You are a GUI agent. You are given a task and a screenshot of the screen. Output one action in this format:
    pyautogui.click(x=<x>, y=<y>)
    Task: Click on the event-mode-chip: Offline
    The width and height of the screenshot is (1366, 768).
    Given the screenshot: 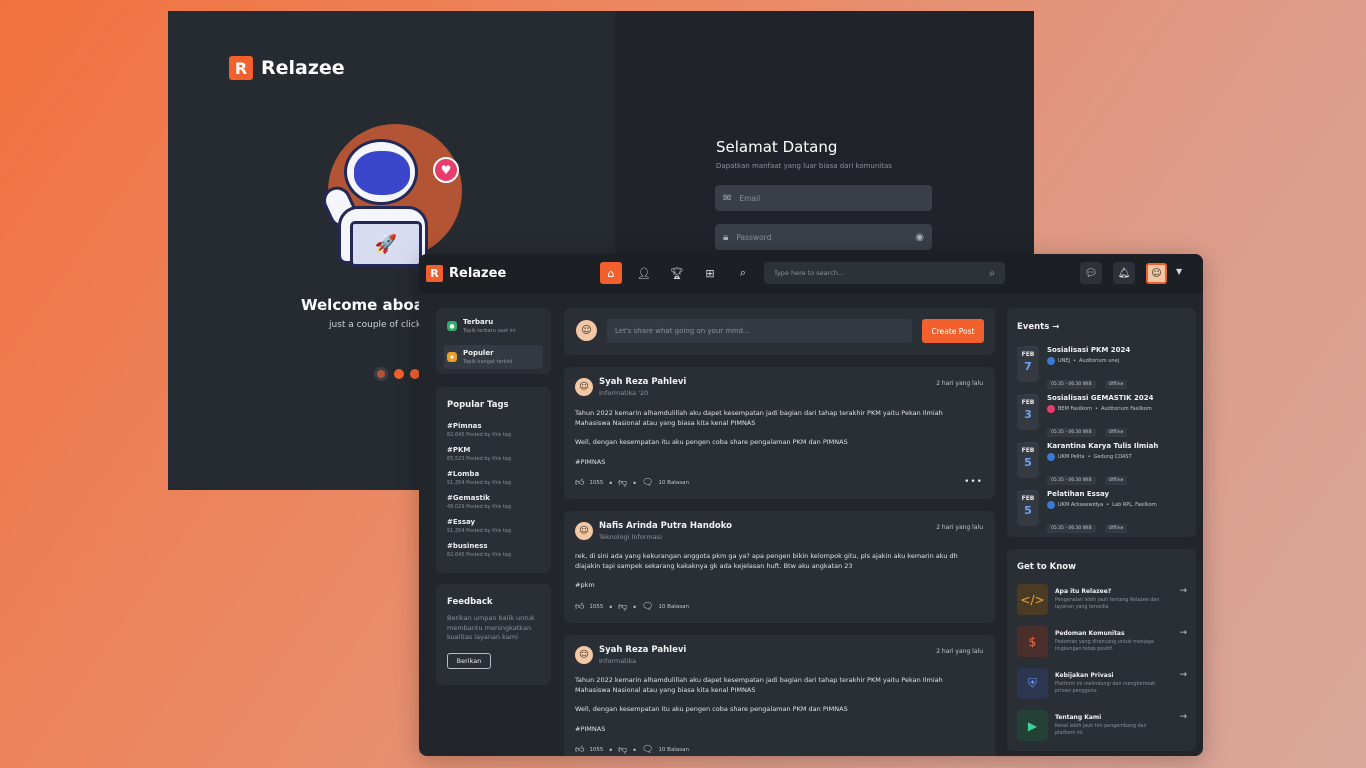 What is the action you would take?
    pyautogui.click(x=1116, y=432)
    